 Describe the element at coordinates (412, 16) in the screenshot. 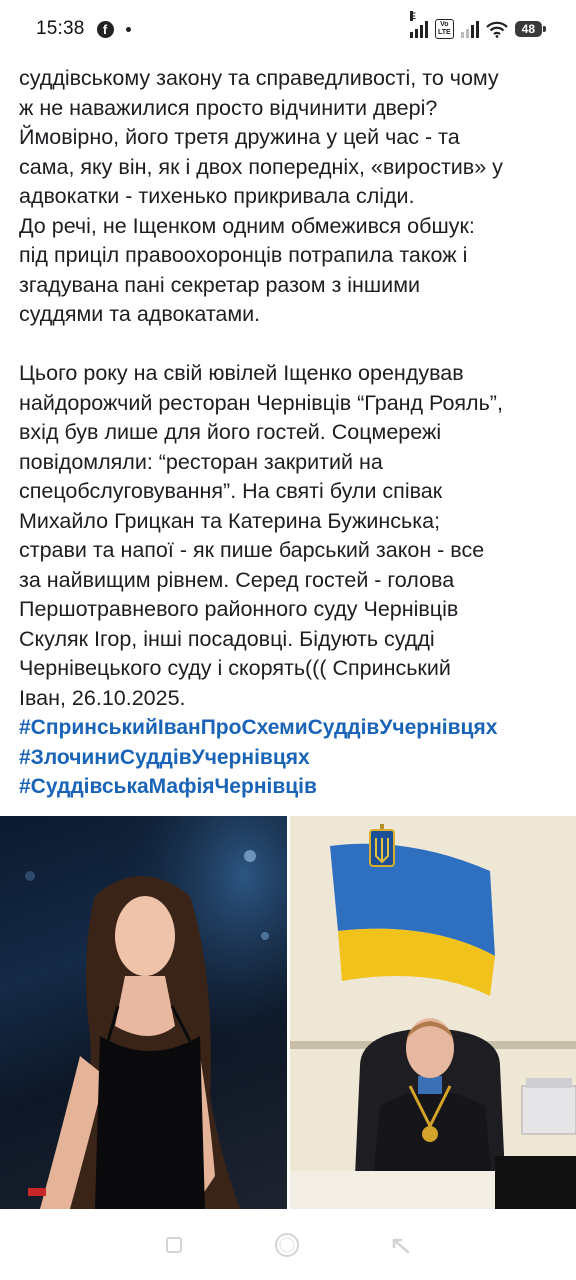

I see `network-type-label: E` at that location.